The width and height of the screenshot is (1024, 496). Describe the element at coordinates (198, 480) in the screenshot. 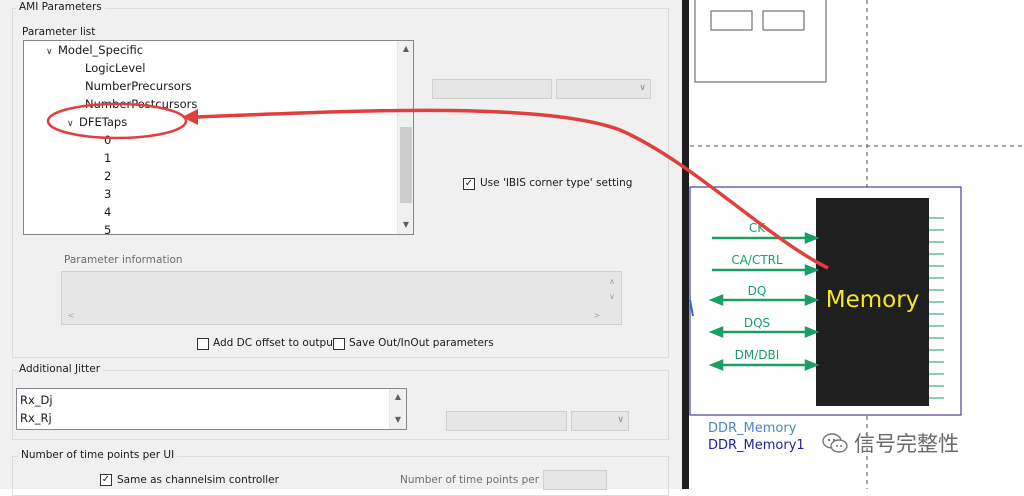

I see `same-as-controller-label: Same as channelsim controller` at that location.